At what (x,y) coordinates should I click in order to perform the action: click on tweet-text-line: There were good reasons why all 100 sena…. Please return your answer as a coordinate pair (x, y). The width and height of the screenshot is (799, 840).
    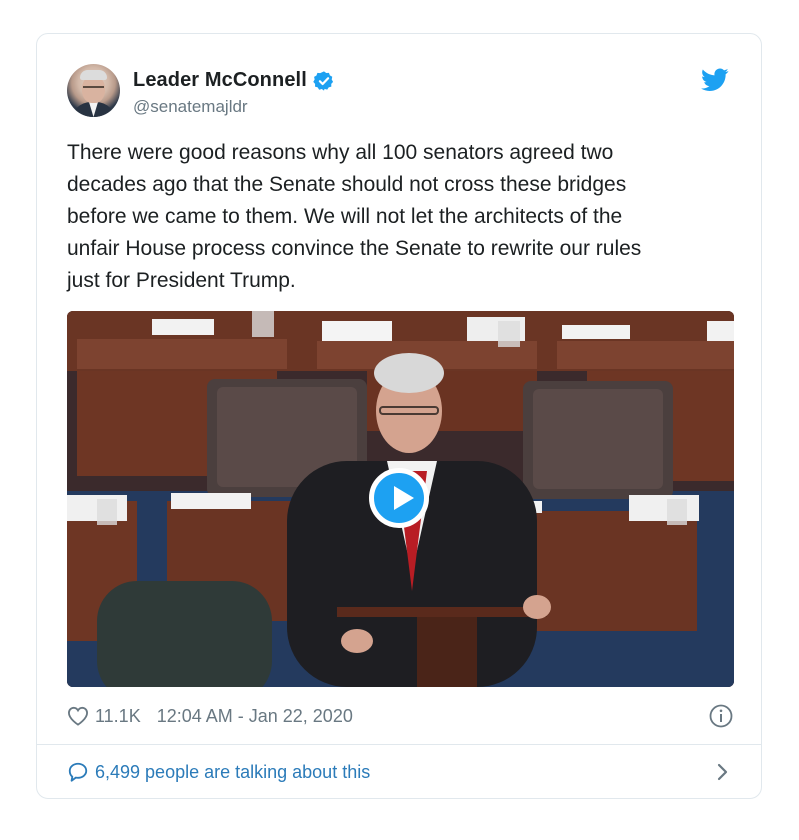
    Looking at the image, I should click on (340, 152).